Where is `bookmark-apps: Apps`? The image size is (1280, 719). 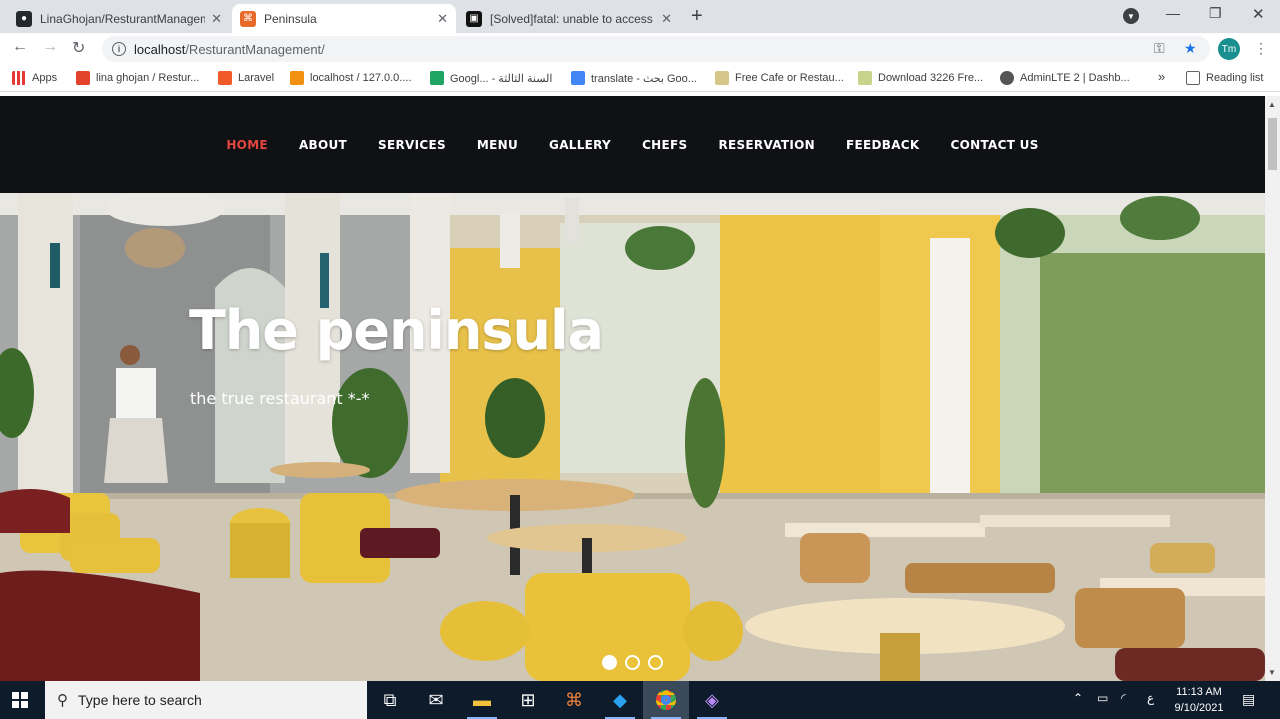
bookmark-apps: Apps is located at coordinates (34, 78).